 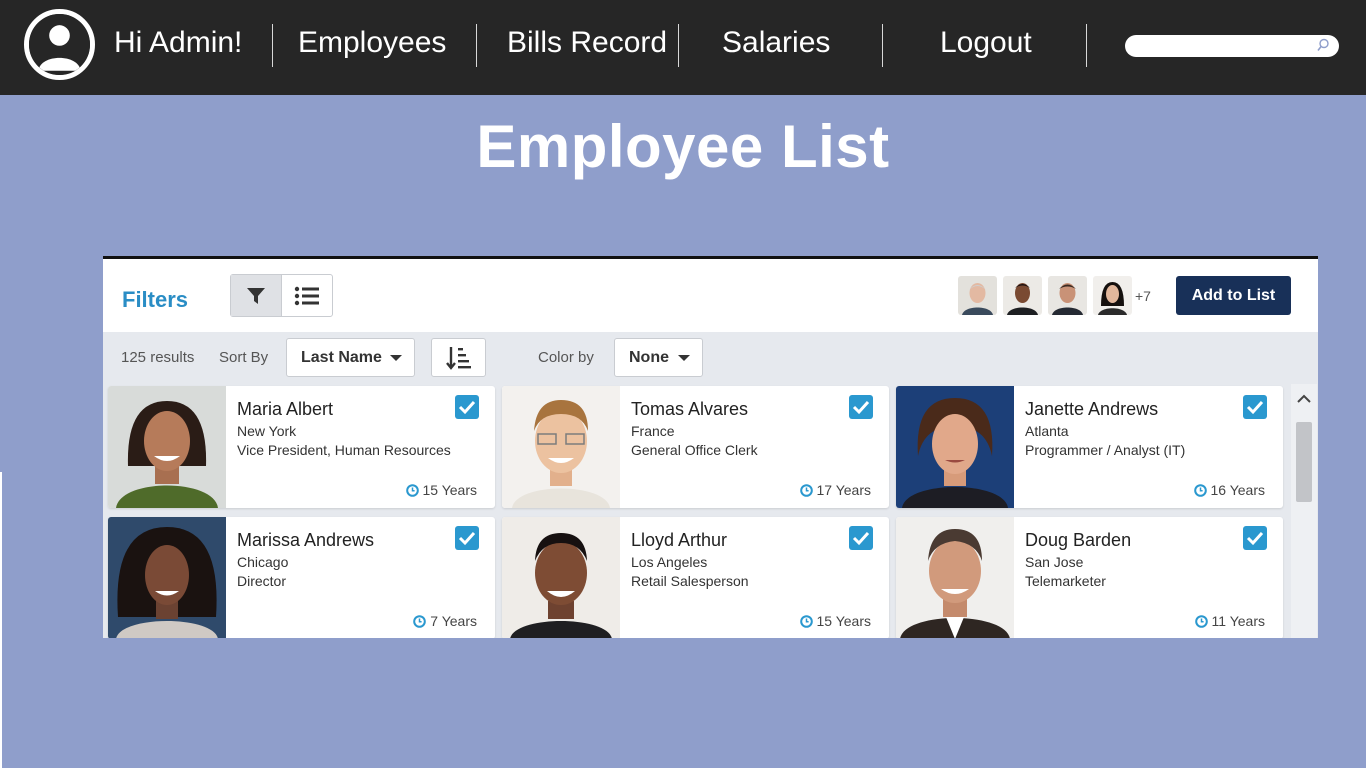 I want to click on list-view-button, so click(x=307, y=295).